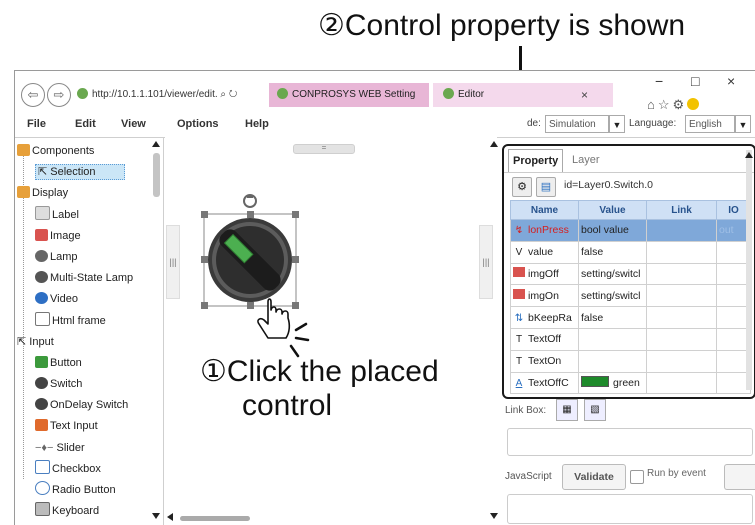 This screenshot has height=525, width=755. What do you see at coordinates (693, 104) in the screenshot?
I see `feedback-icon` at bounding box center [693, 104].